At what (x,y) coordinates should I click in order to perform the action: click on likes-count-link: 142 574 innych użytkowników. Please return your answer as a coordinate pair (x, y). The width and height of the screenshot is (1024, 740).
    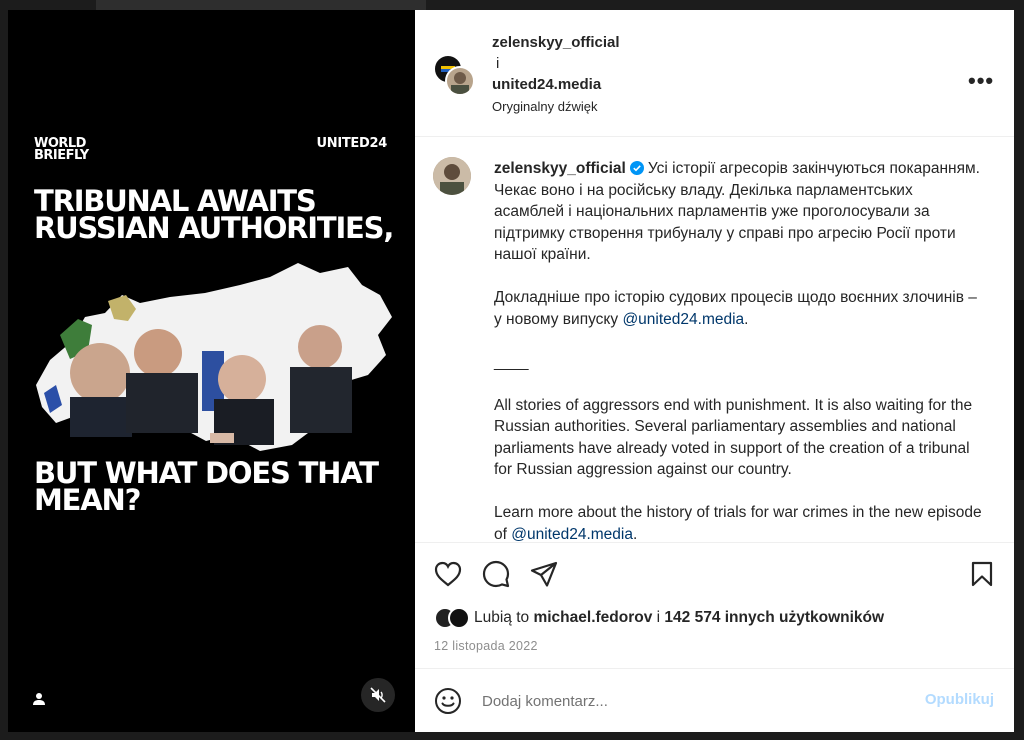
    Looking at the image, I should click on (774, 617).